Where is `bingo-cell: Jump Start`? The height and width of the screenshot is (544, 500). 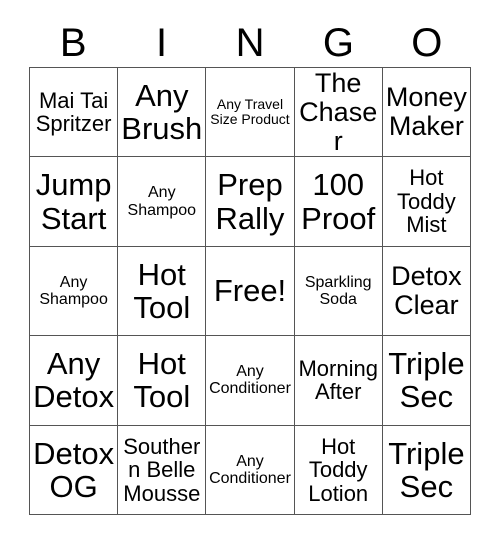 bingo-cell: Jump Start is located at coordinates (74, 202).